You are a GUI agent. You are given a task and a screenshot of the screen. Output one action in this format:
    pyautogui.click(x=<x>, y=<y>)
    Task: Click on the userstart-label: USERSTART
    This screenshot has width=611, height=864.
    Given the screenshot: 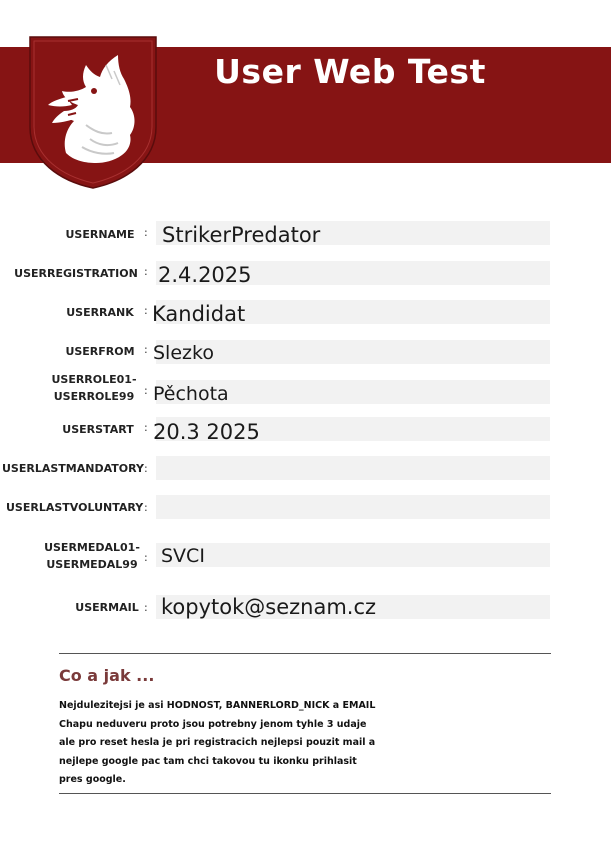 What is the action you would take?
    pyautogui.click(x=98, y=429)
    